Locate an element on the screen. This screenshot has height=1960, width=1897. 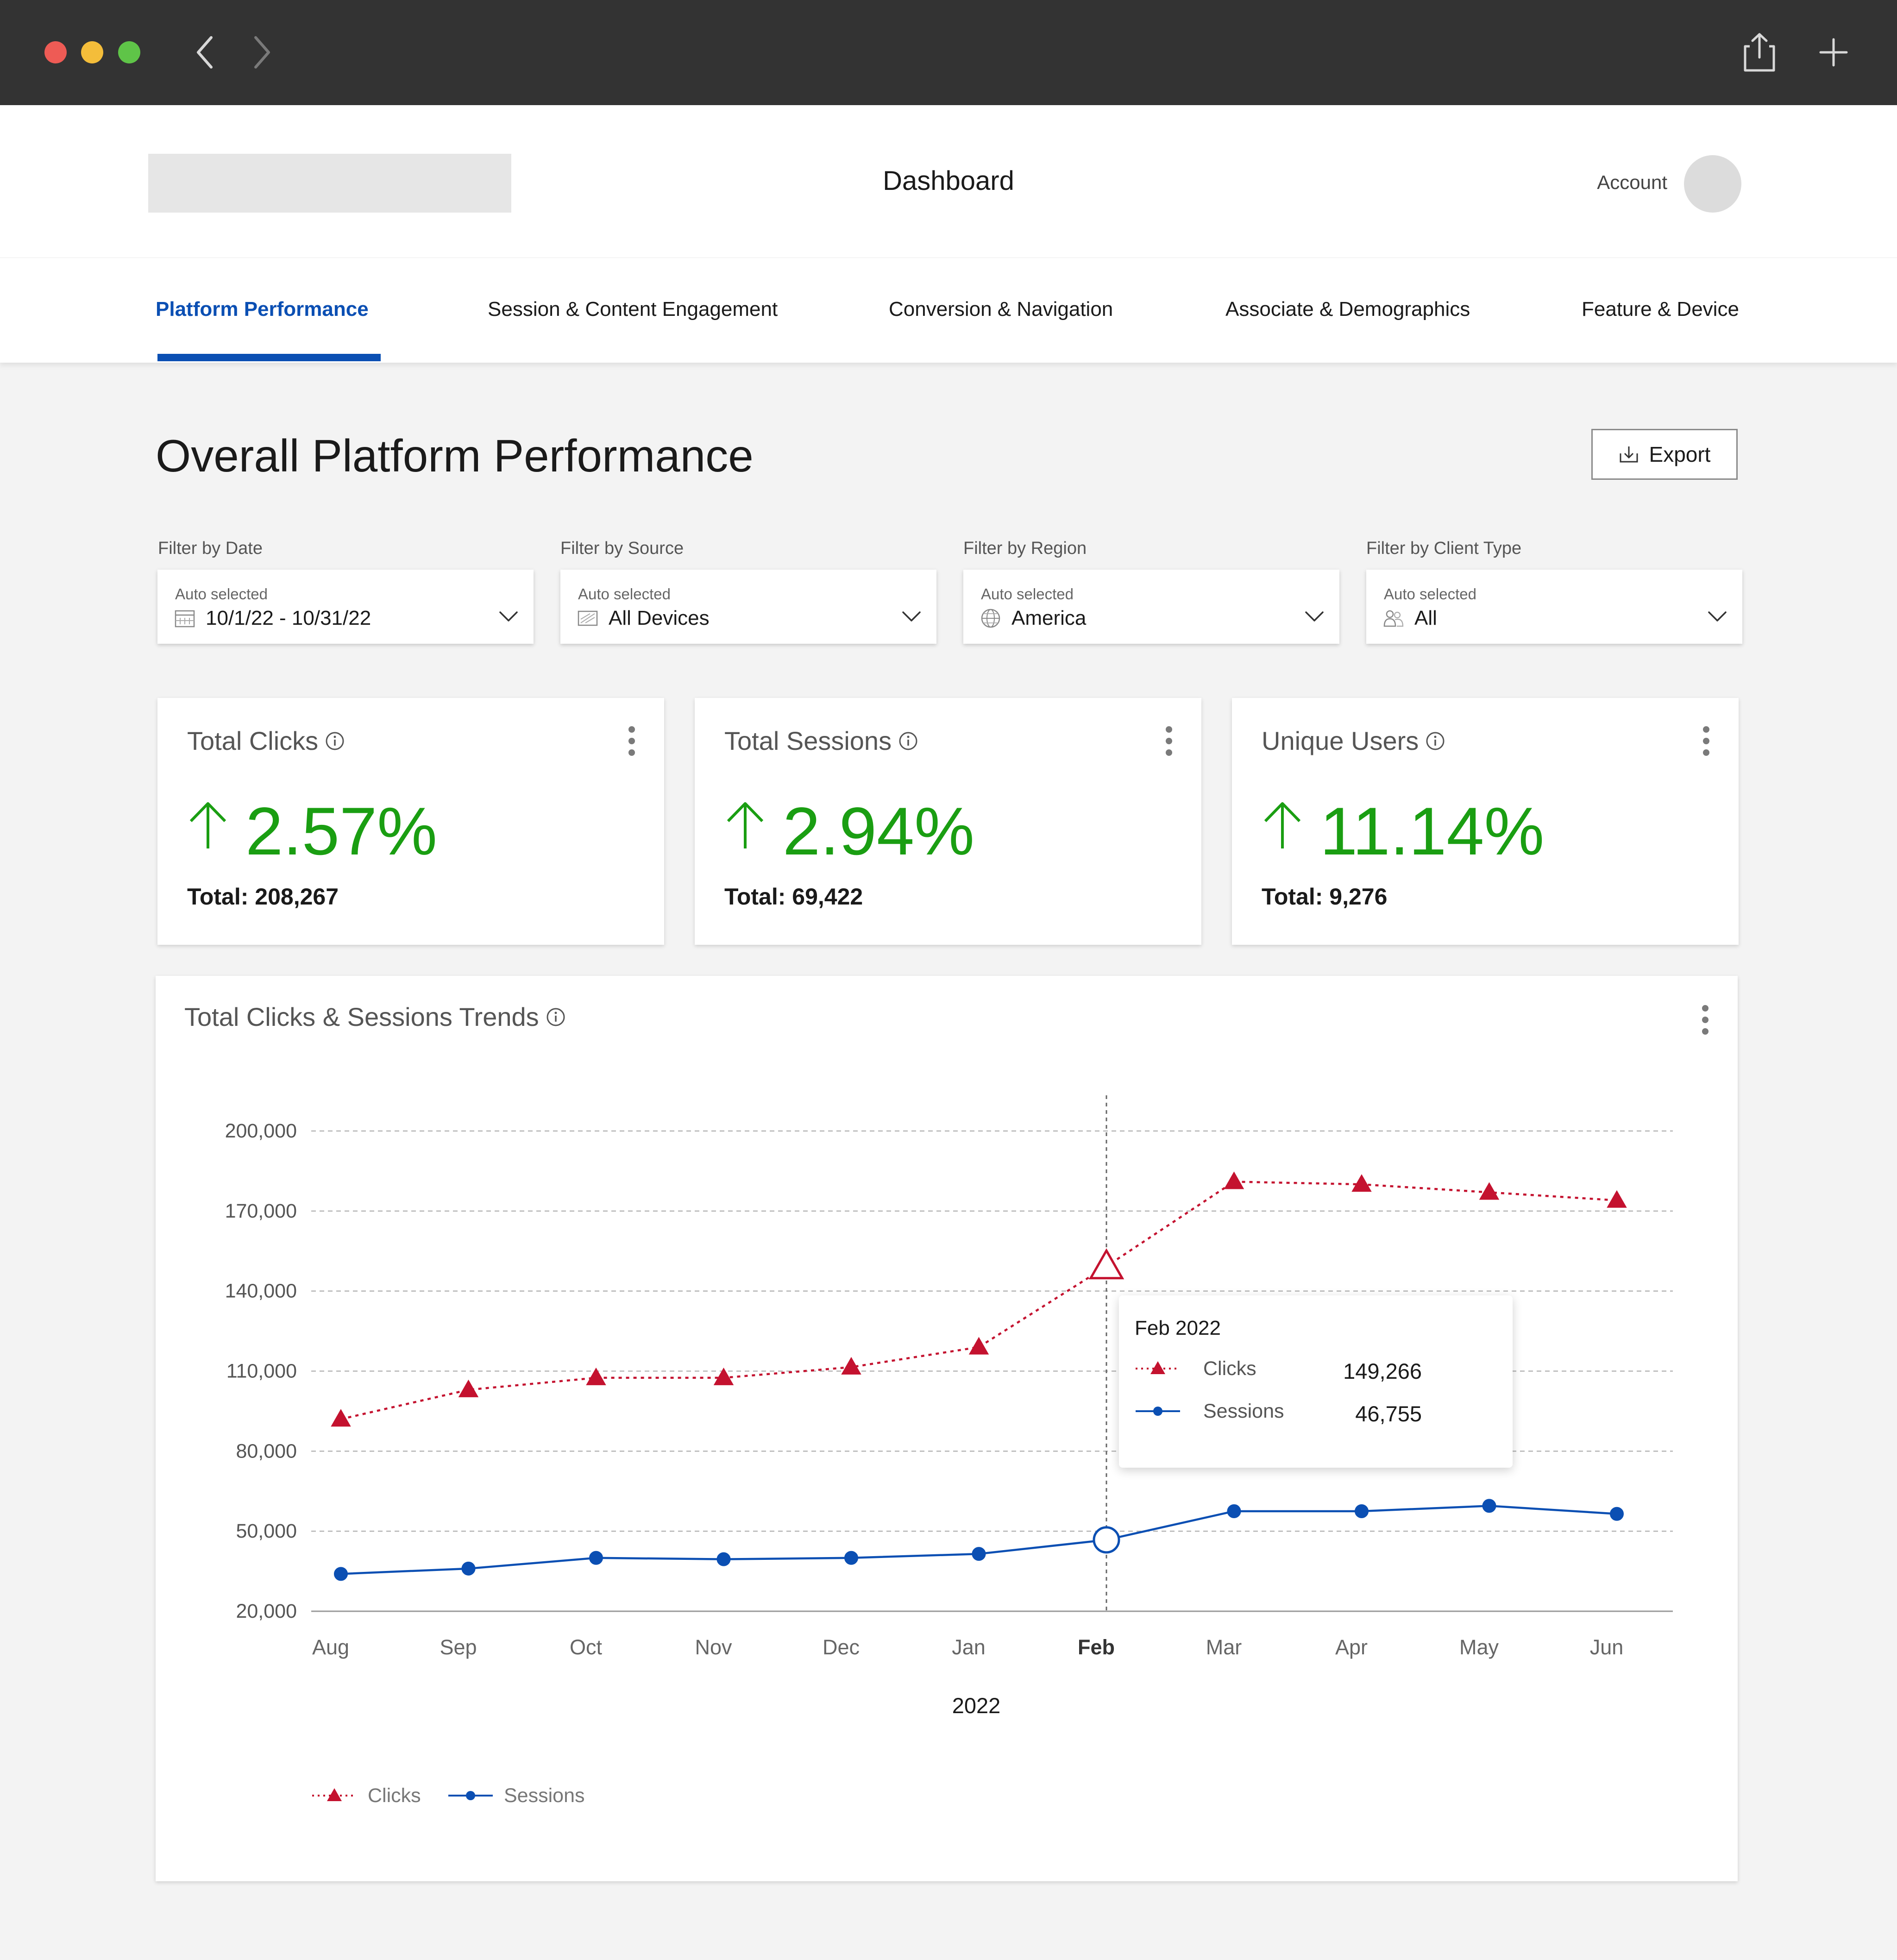
account-link: Account is located at coordinates (1597, 182).